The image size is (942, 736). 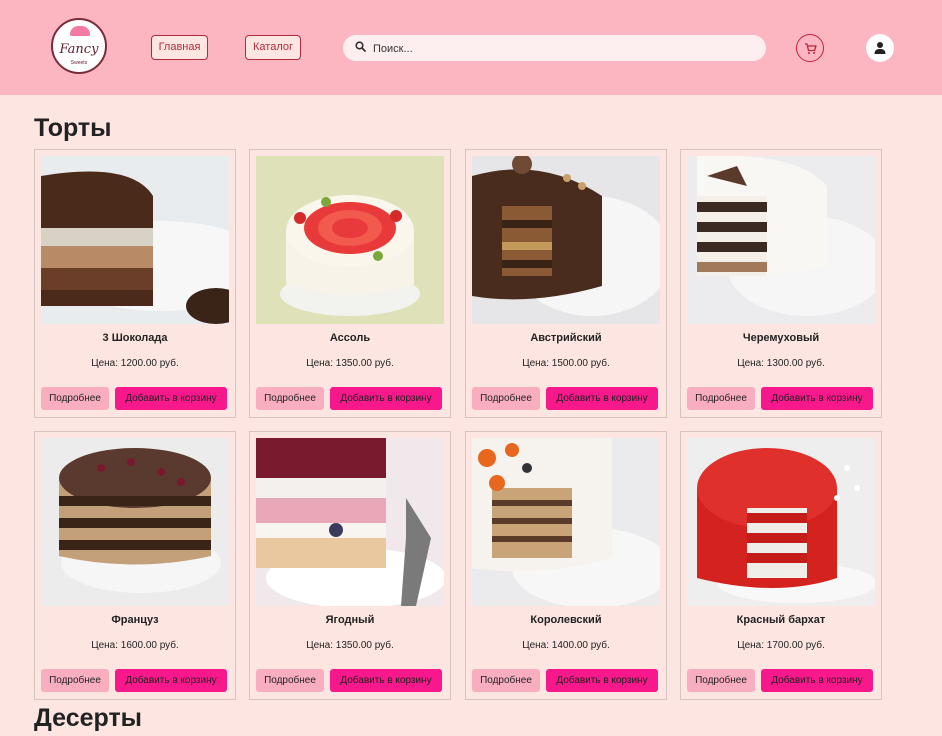 I want to click on product-name: Красный бархат, so click(x=781, y=620).